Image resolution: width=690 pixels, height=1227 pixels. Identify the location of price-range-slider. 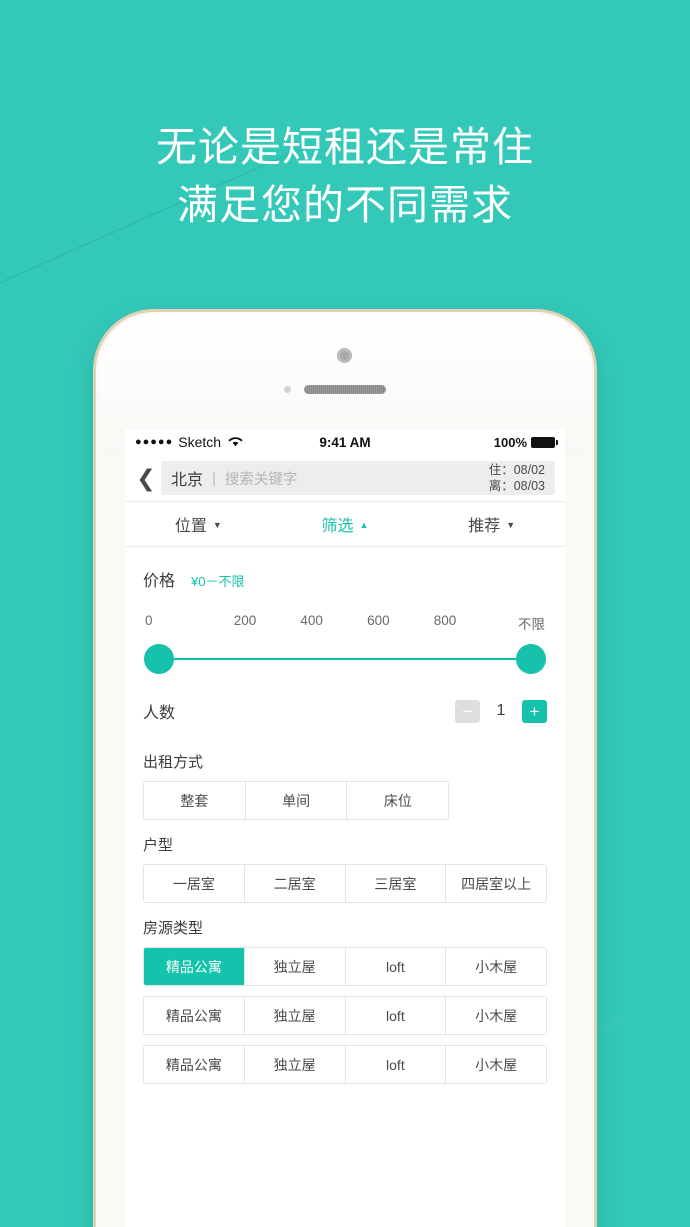
(345, 659).